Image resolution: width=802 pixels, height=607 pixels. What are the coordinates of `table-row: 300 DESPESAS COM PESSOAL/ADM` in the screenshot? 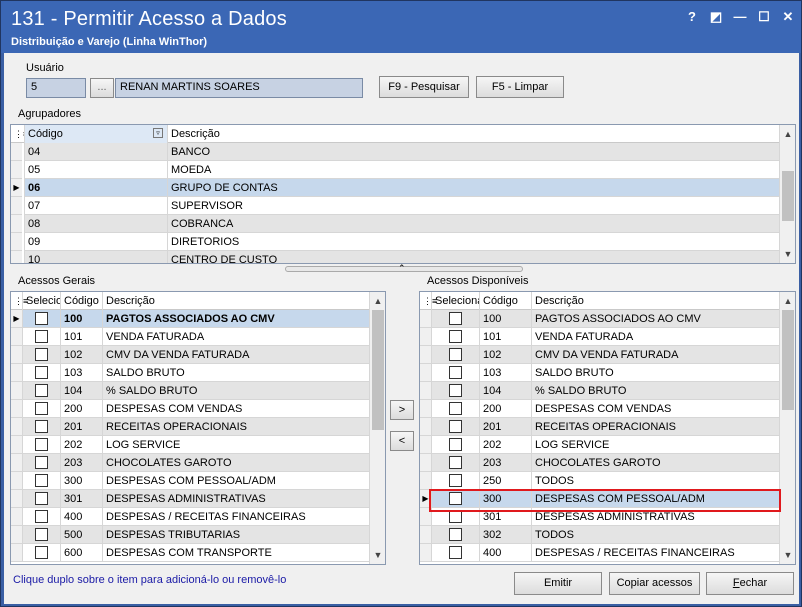 It's located at (190, 481).